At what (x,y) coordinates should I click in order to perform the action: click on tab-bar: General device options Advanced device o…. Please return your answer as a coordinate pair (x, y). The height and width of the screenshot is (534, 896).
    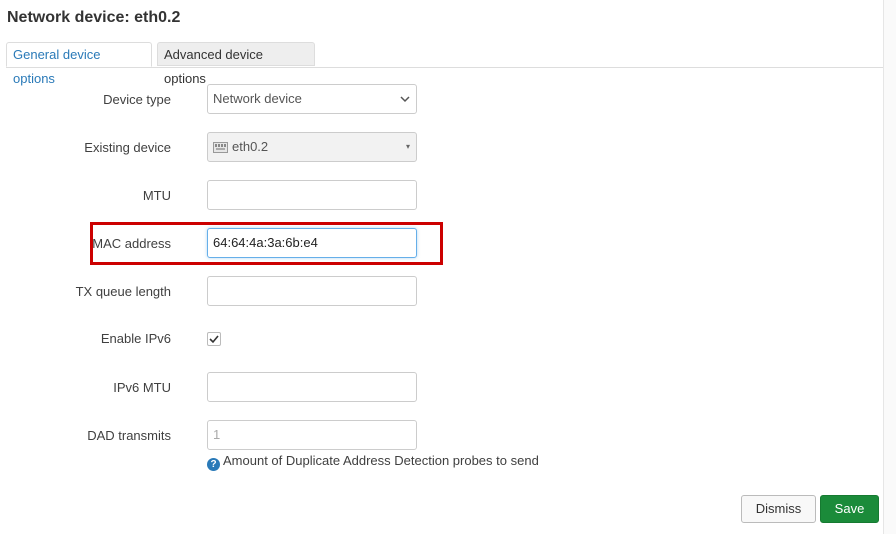
    Looking at the image, I should click on (445, 63).